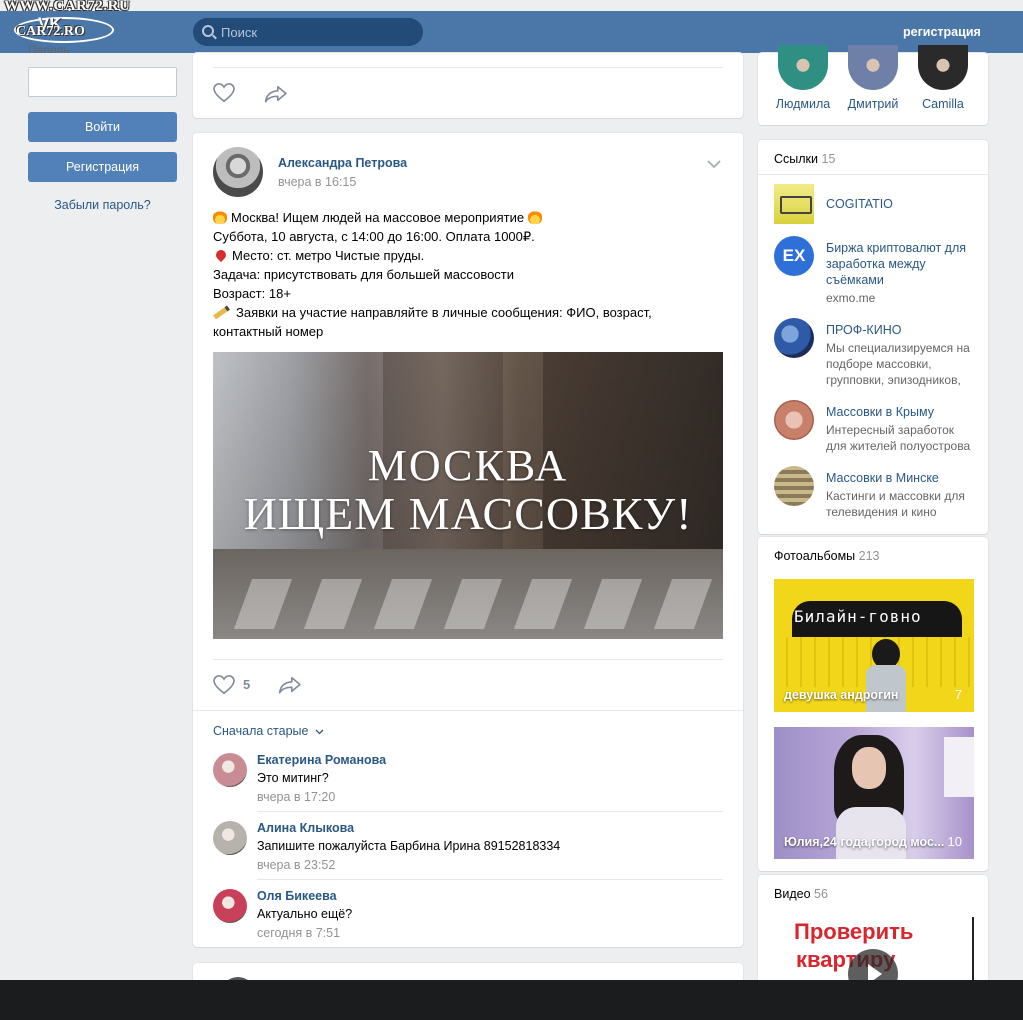 Image resolution: width=1023 pixels, height=1020 pixels. What do you see at coordinates (869, 768) in the screenshot?
I see `album-figure-face` at bounding box center [869, 768].